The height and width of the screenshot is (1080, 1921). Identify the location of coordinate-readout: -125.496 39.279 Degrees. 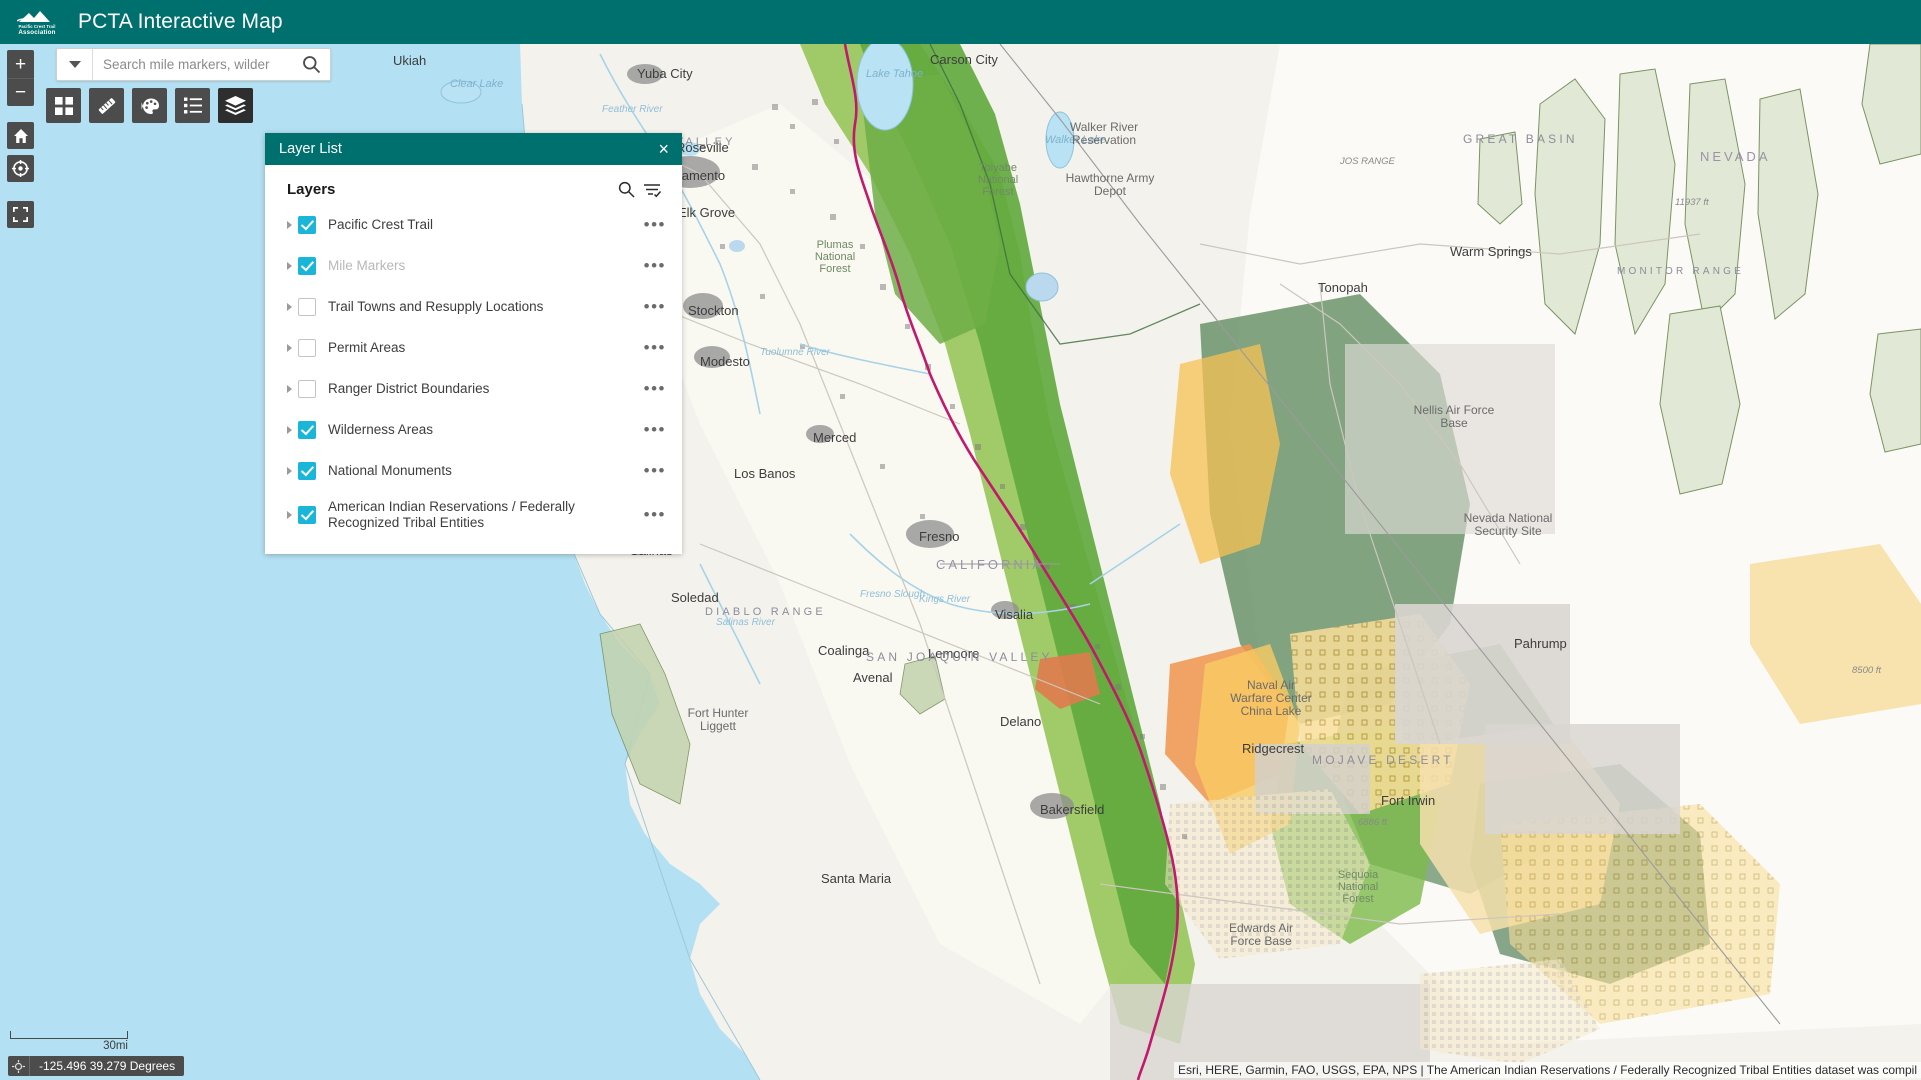
(107, 1066).